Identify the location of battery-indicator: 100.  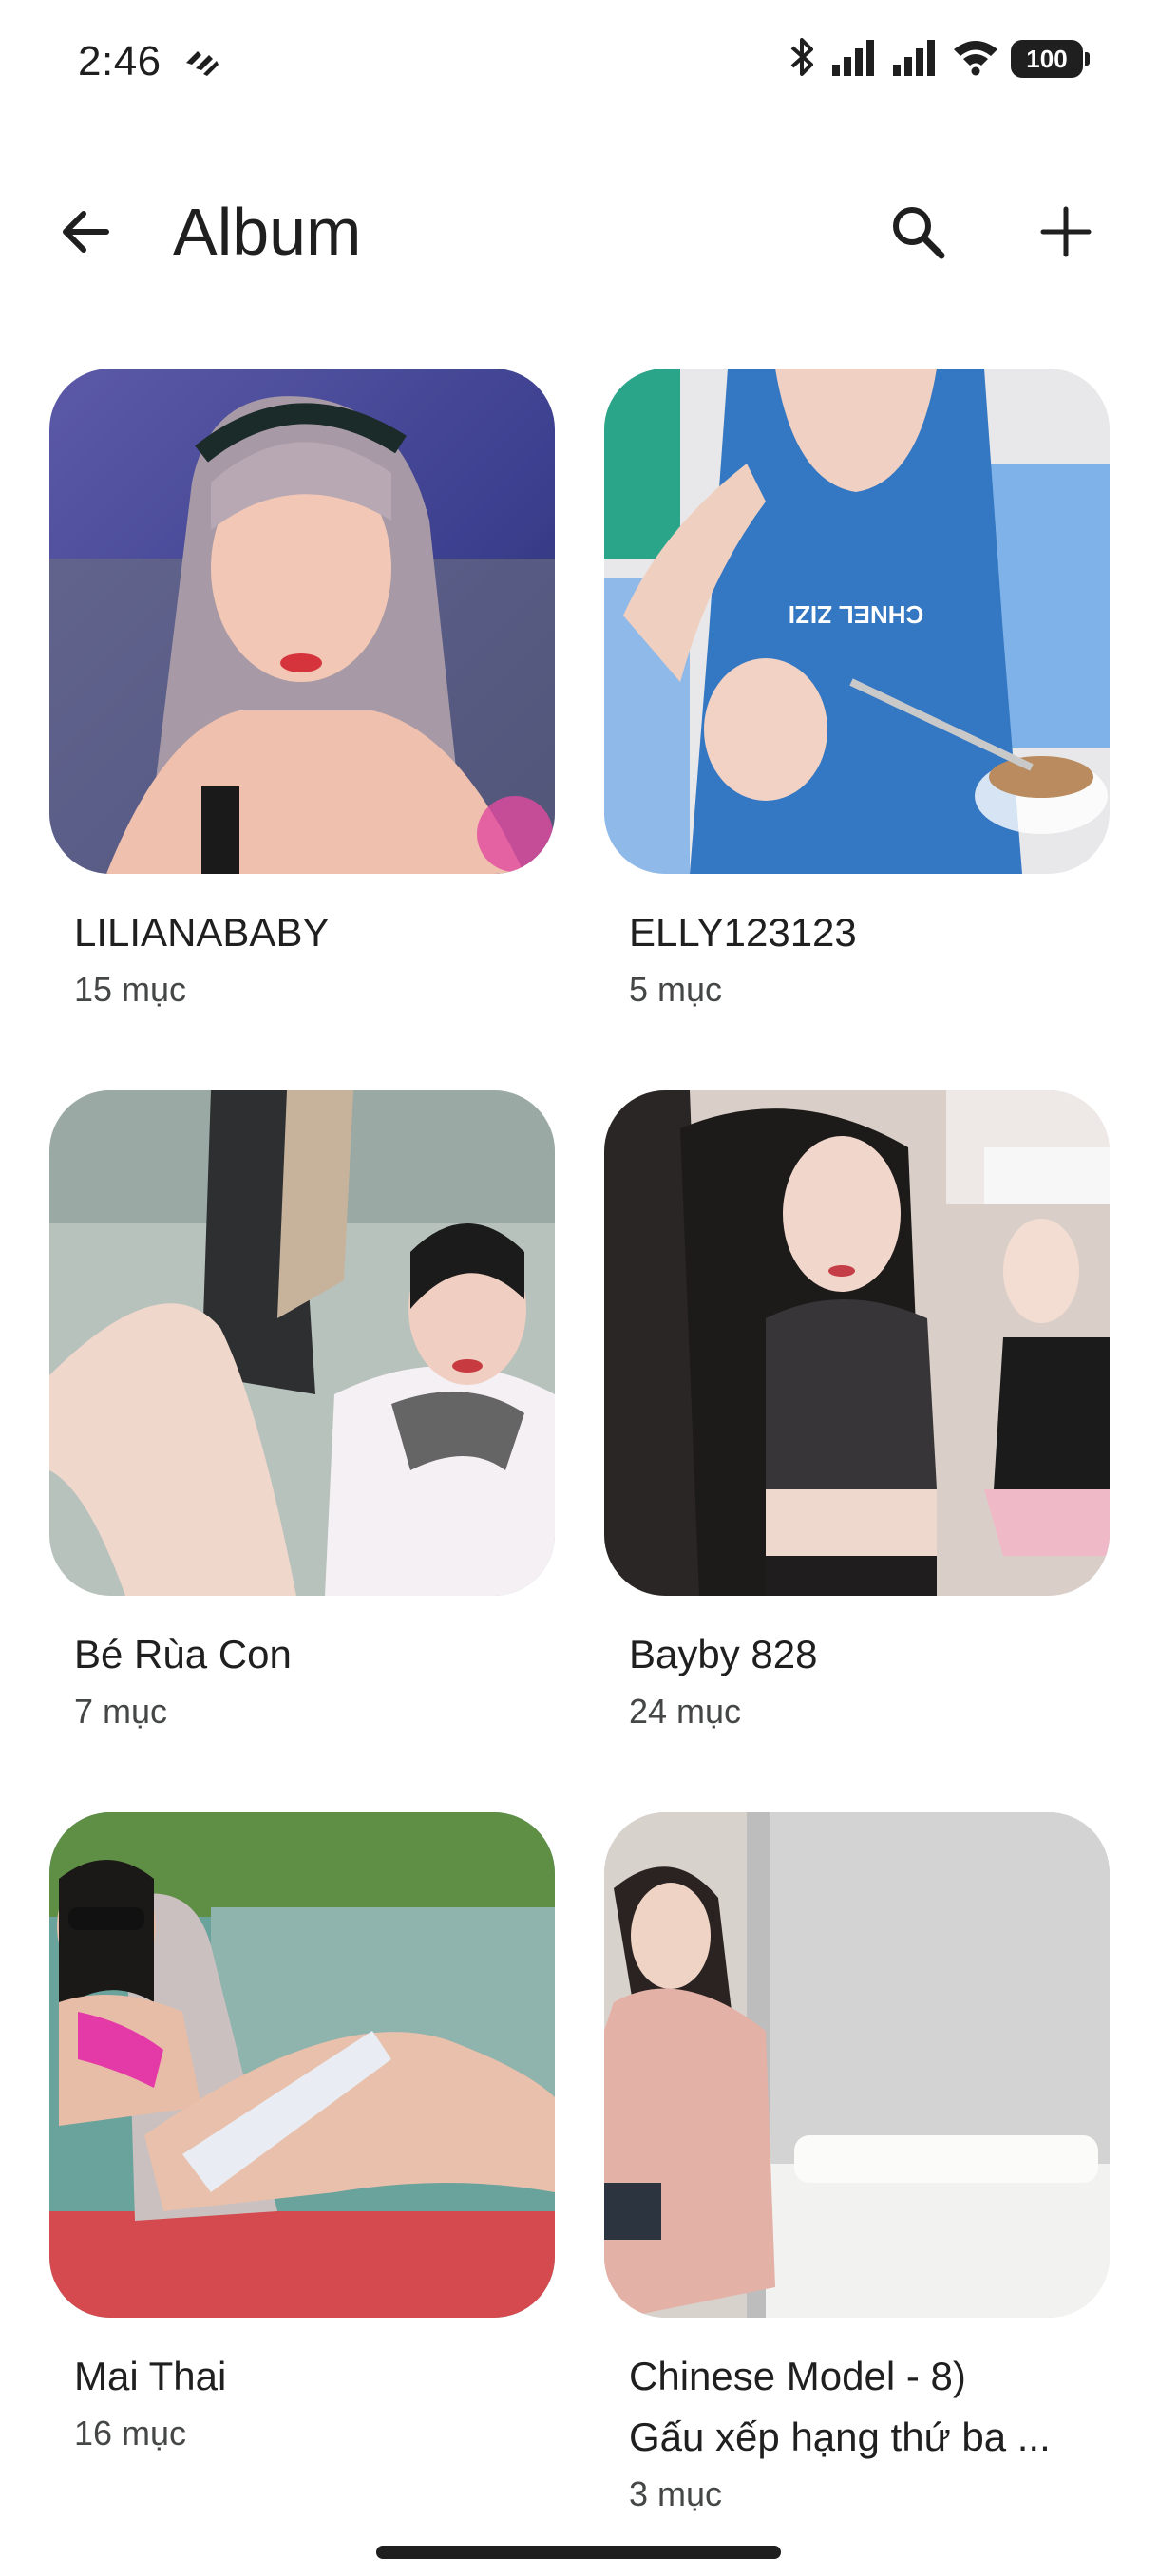
(1050, 59).